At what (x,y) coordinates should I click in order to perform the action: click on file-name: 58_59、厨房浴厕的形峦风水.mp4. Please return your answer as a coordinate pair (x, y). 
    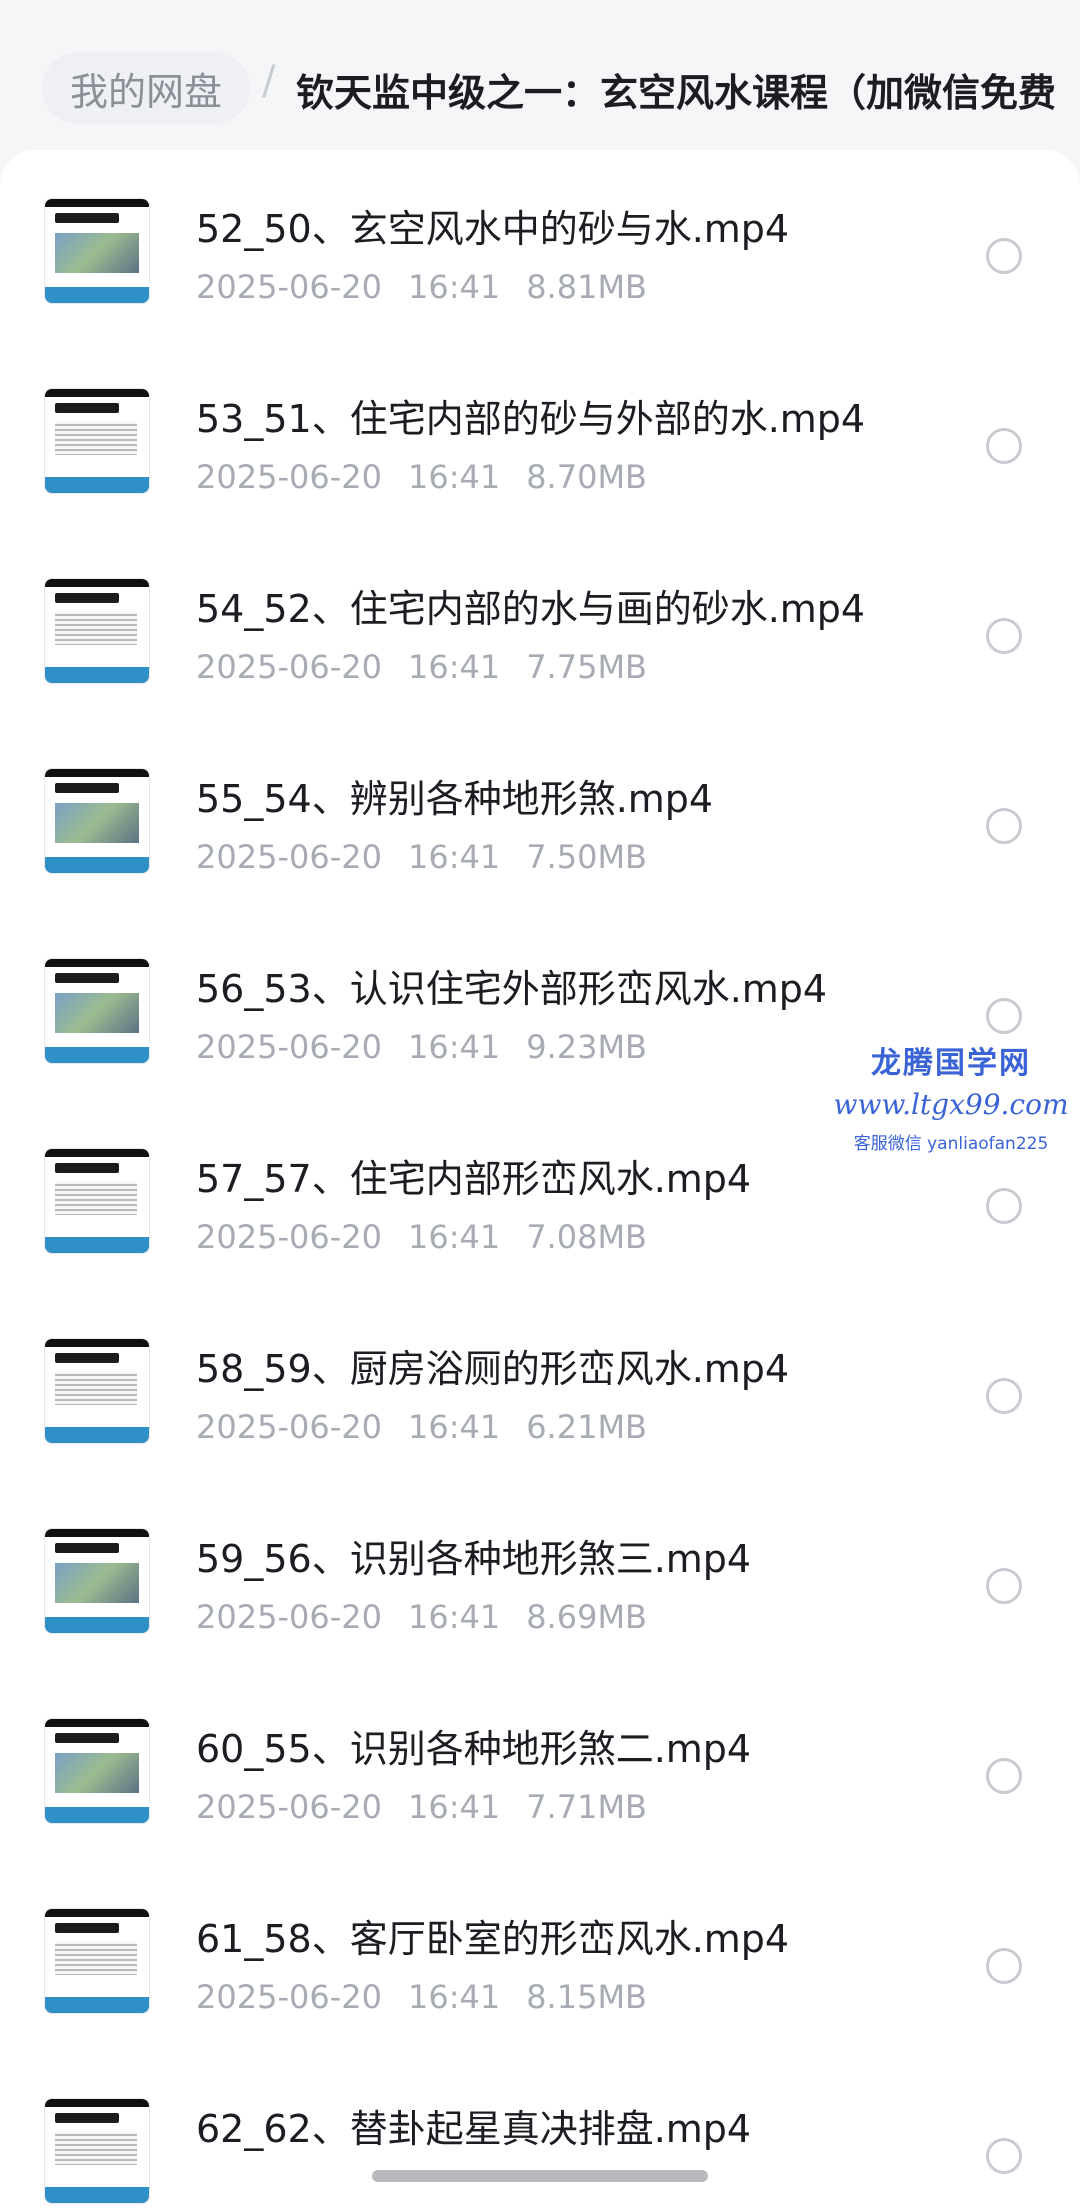
    Looking at the image, I should click on (493, 1369).